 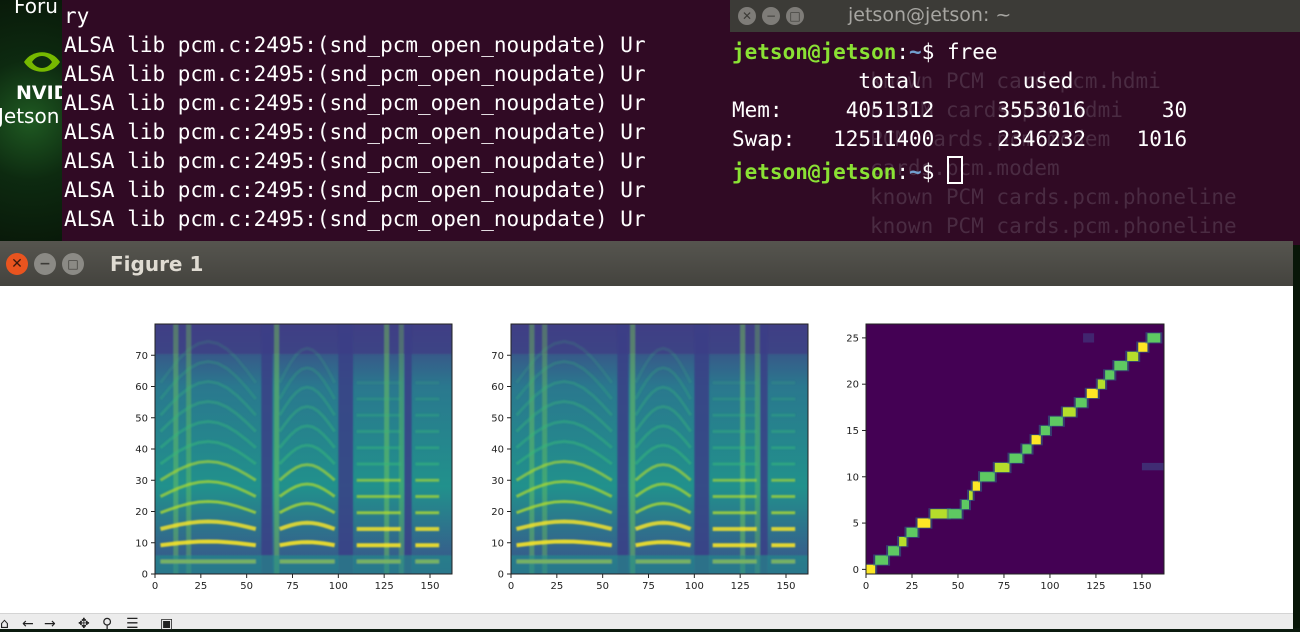 What do you see at coordinates (847, 170) in the screenshot?
I see `prompt-line-2: jetson@jetson:~$` at bounding box center [847, 170].